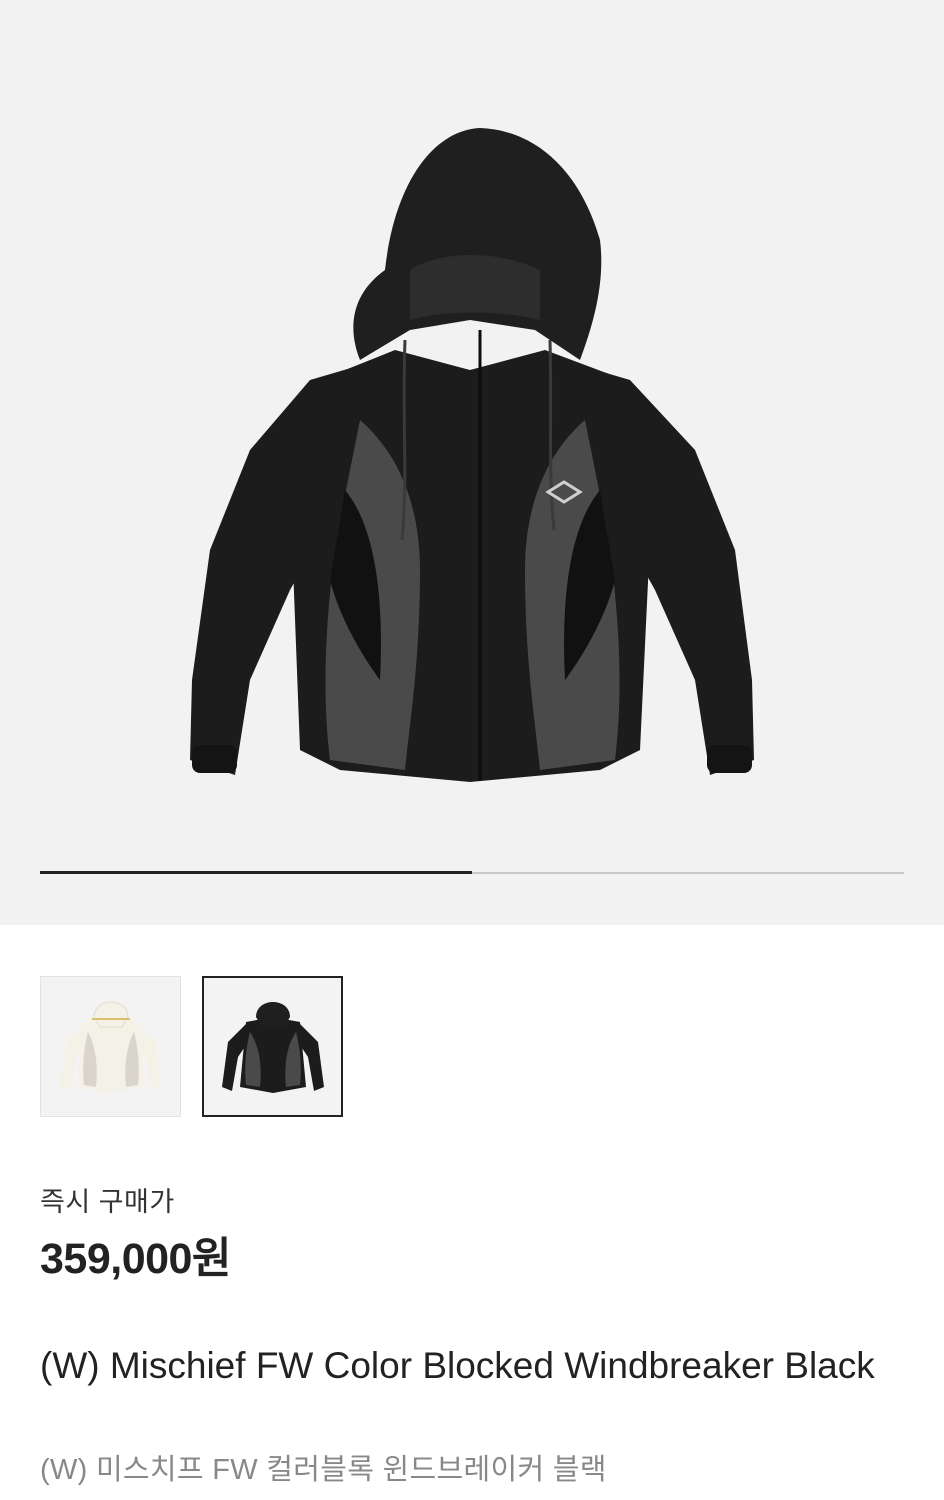 This screenshot has width=944, height=1500. What do you see at coordinates (323, 1470) in the screenshot?
I see `product-title-korean: (W) 미스치프 FW 컬러블록 윈드브레이커 블랙` at bounding box center [323, 1470].